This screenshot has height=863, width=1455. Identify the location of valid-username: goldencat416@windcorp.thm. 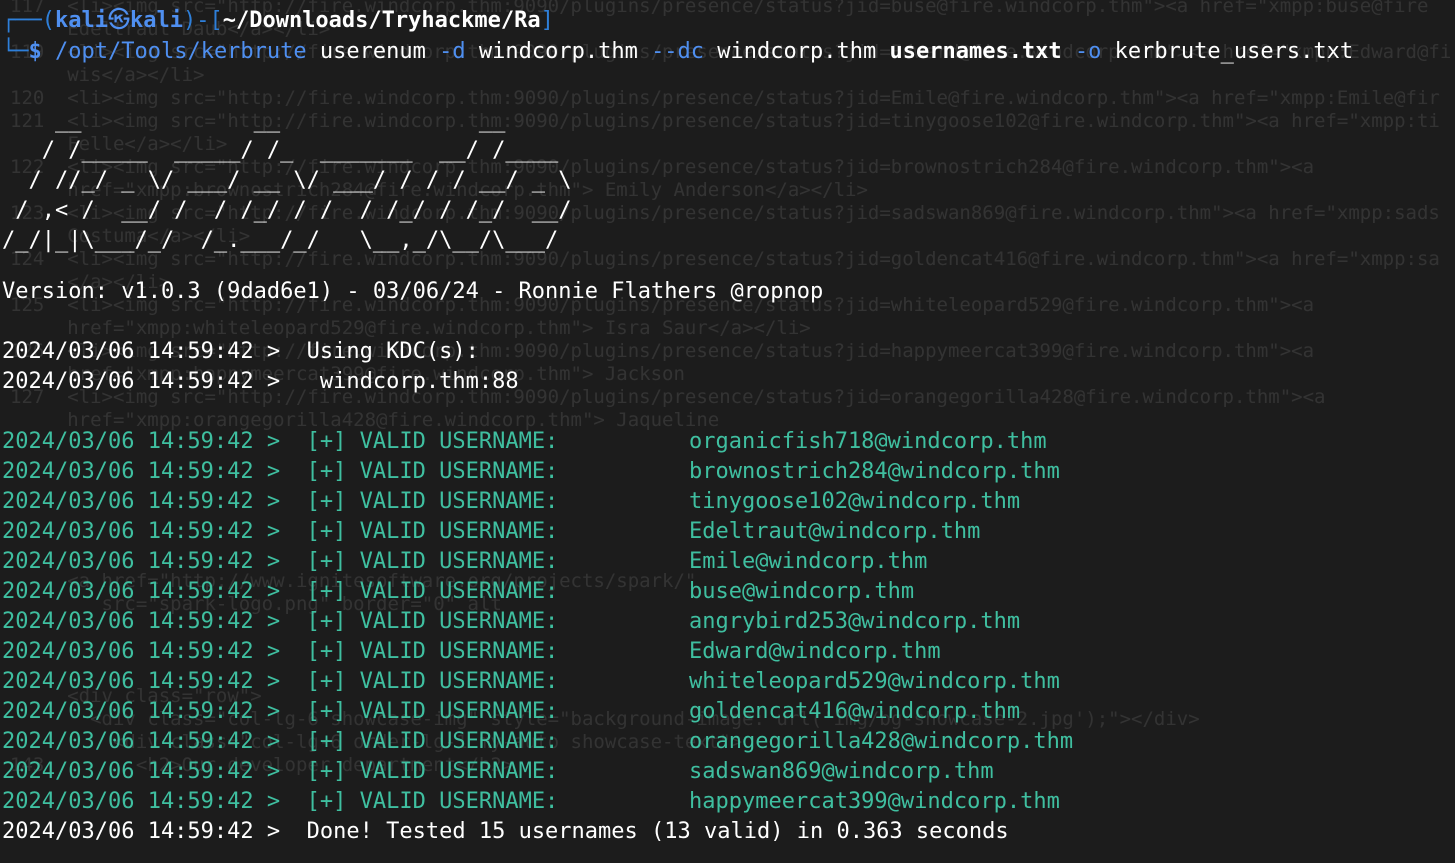
(855, 711).